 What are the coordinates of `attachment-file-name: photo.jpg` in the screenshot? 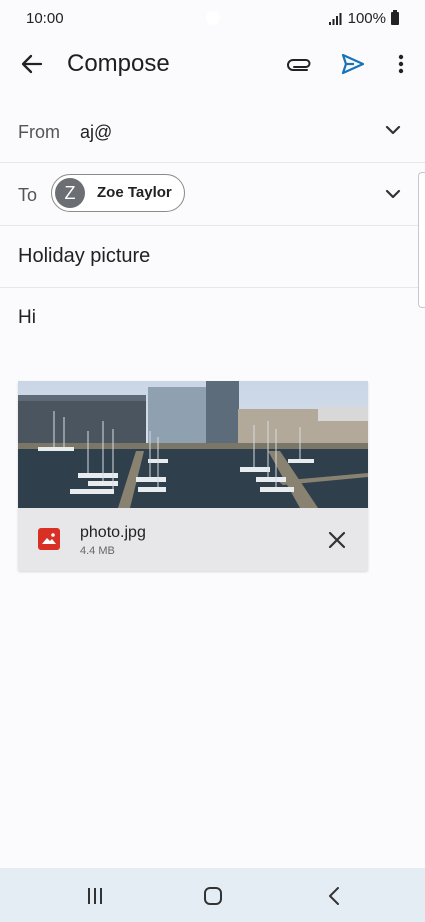 It's located at (113, 532).